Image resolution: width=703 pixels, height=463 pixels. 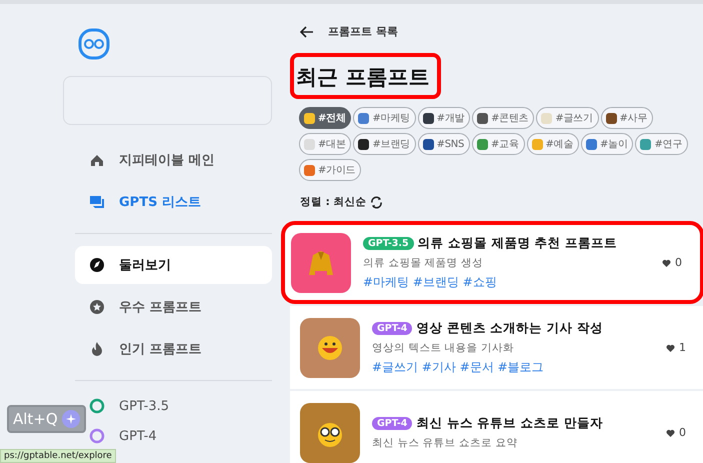 I want to click on flame-icon, so click(x=97, y=349).